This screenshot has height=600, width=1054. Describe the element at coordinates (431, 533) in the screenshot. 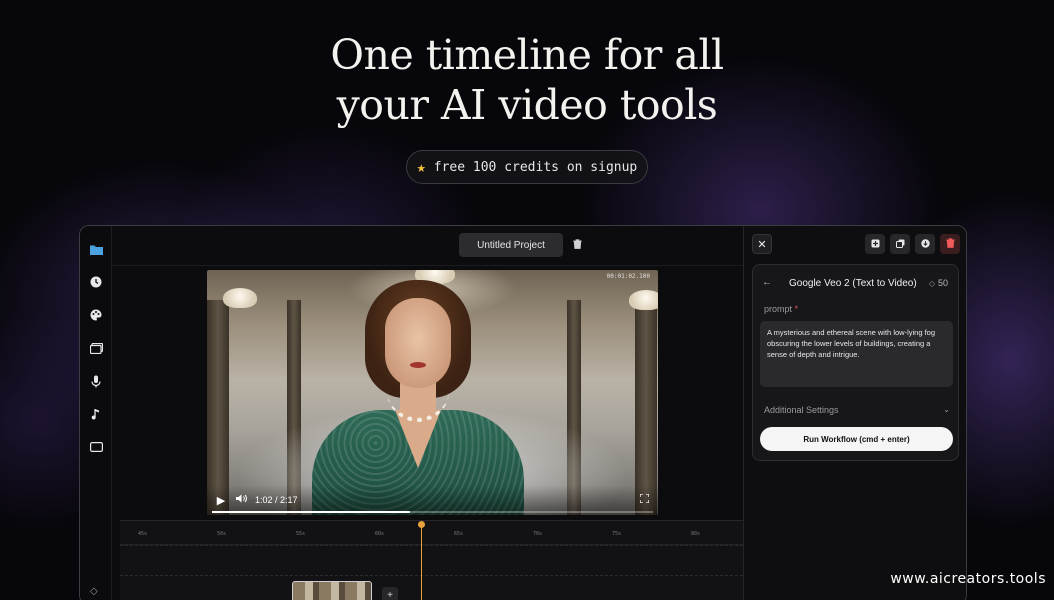

I see `timeline-ruler: 45s 50s 55s 60s 65s 70s 75s 80s` at that location.